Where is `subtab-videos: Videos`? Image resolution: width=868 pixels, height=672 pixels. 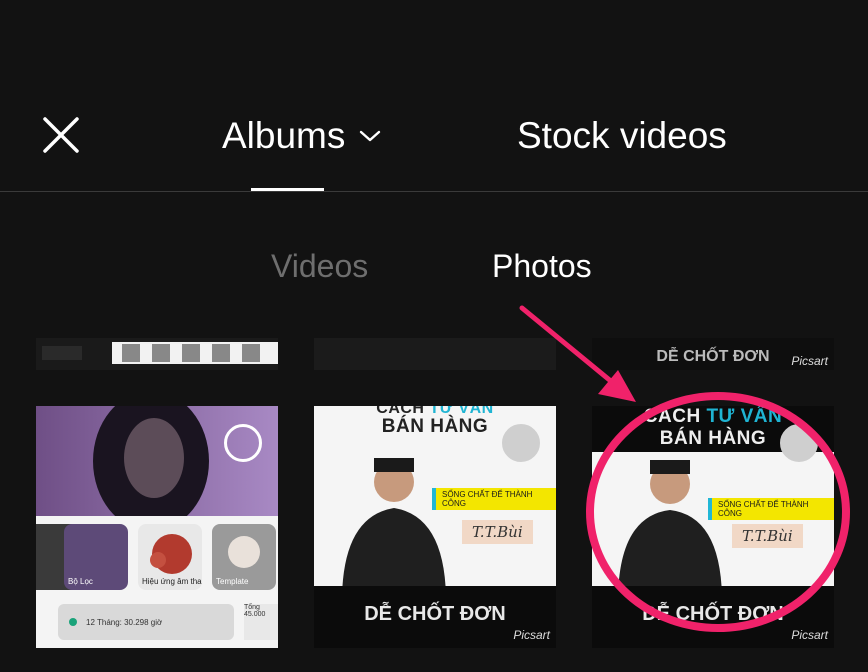
subtab-videos: Videos is located at coordinates (319, 266).